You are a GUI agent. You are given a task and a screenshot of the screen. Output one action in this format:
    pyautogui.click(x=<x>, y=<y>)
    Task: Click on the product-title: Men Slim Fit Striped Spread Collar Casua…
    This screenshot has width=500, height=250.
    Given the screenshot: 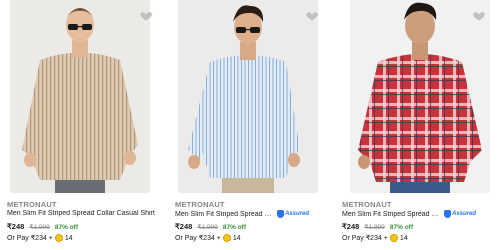 What is the action you would take?
    pyautogui.click(x=82, y=213)
    